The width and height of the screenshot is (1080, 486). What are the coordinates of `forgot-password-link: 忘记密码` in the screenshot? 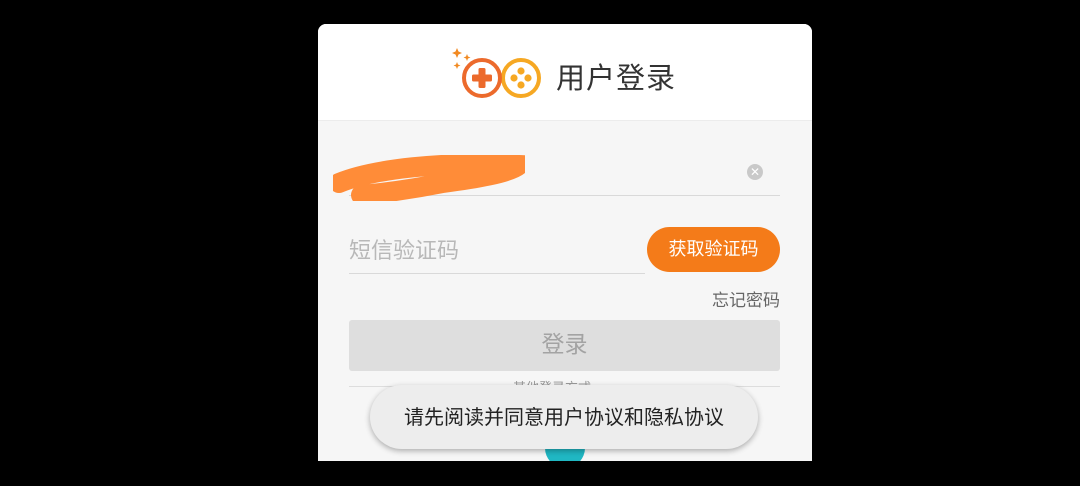 It's located at (730, 298).